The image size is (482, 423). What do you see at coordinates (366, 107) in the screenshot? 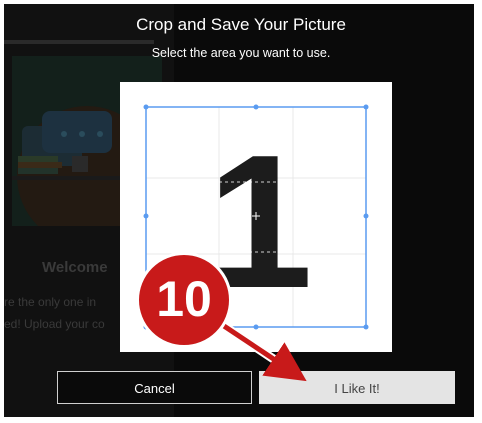
I see `crop-handle-top-right` at bounding box center [366, 107].